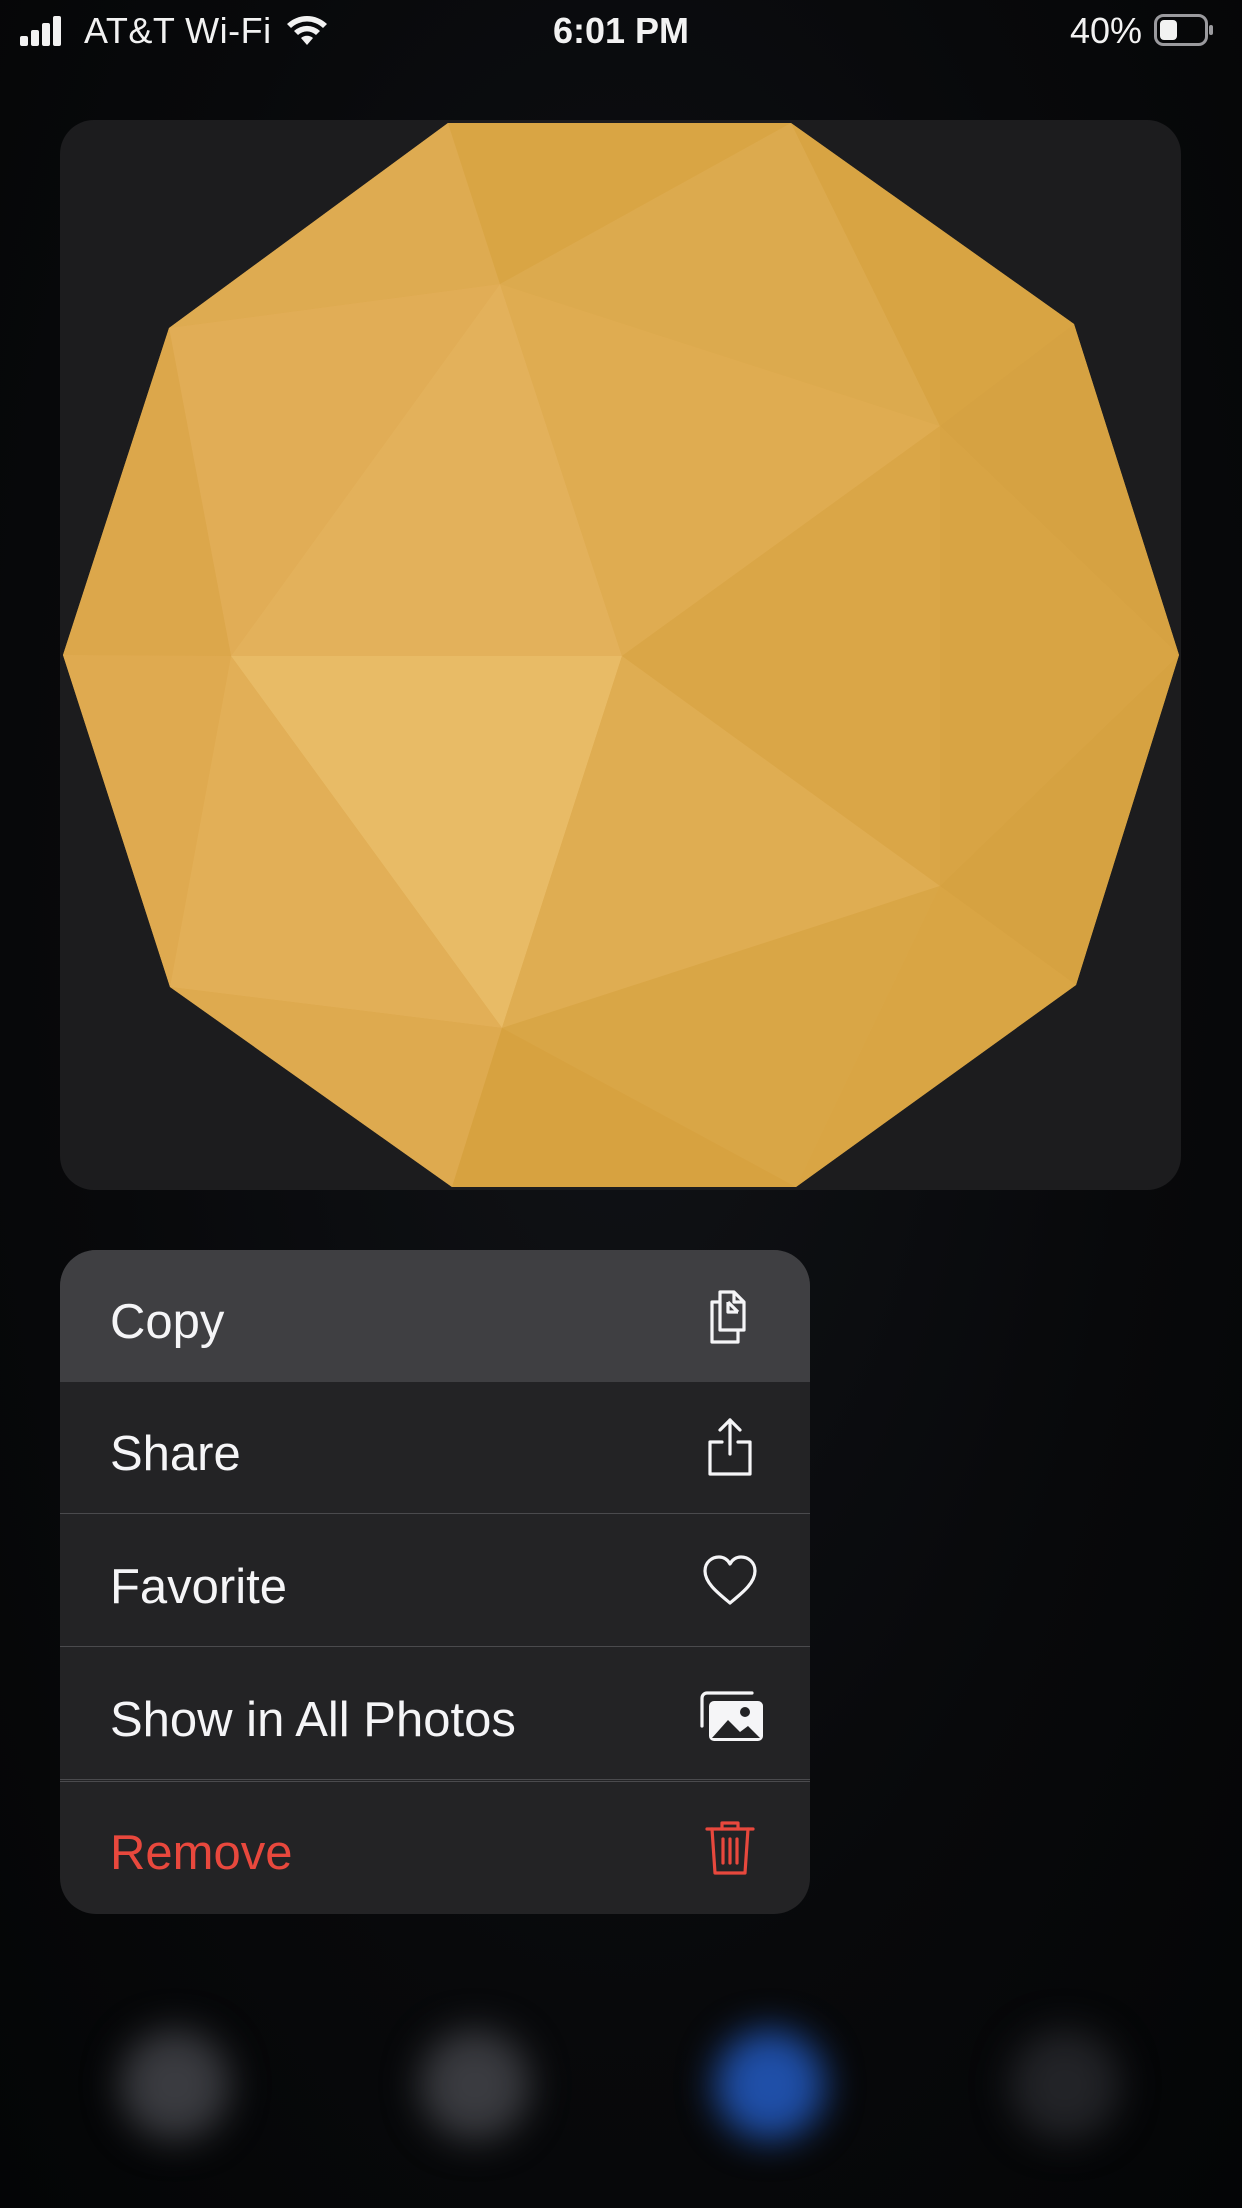 The height and width of the screenshot is (2208, 1242). I want to click on menu-item-remove: Remove, so click(435, 1847).